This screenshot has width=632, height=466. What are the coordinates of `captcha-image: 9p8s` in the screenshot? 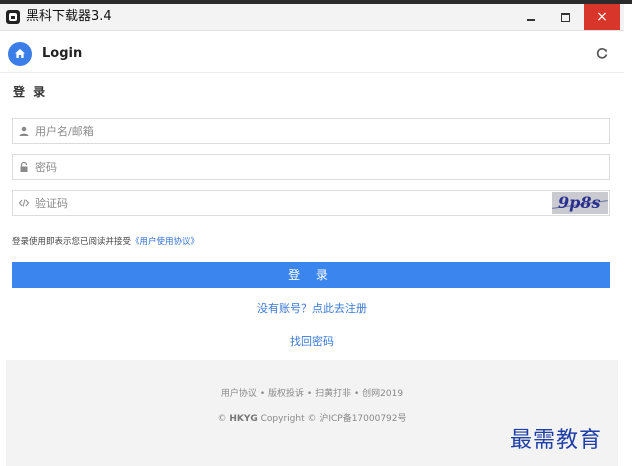 It's located at (580, 203).